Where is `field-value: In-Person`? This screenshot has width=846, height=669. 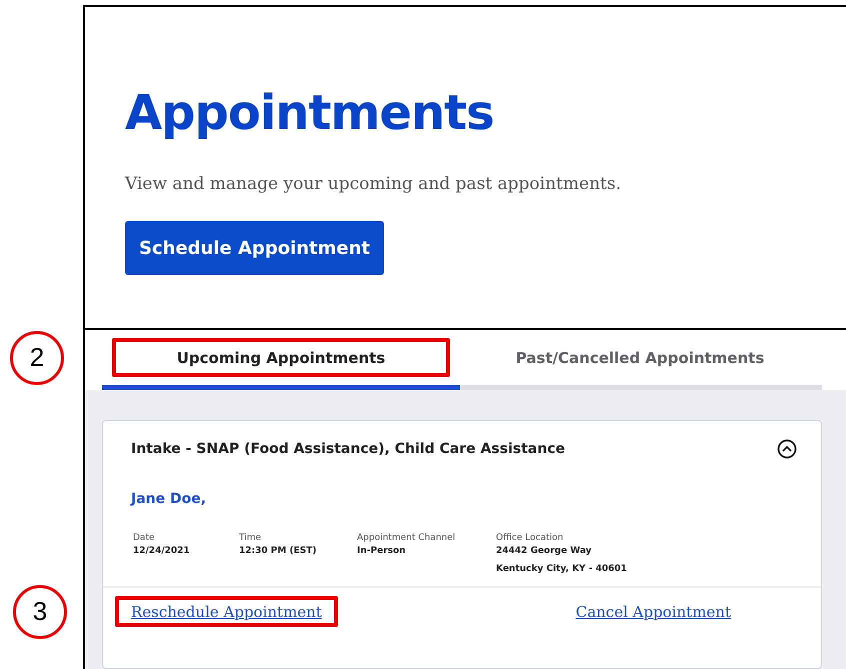 field-value: In-Person is located at coordinates (382, 551).